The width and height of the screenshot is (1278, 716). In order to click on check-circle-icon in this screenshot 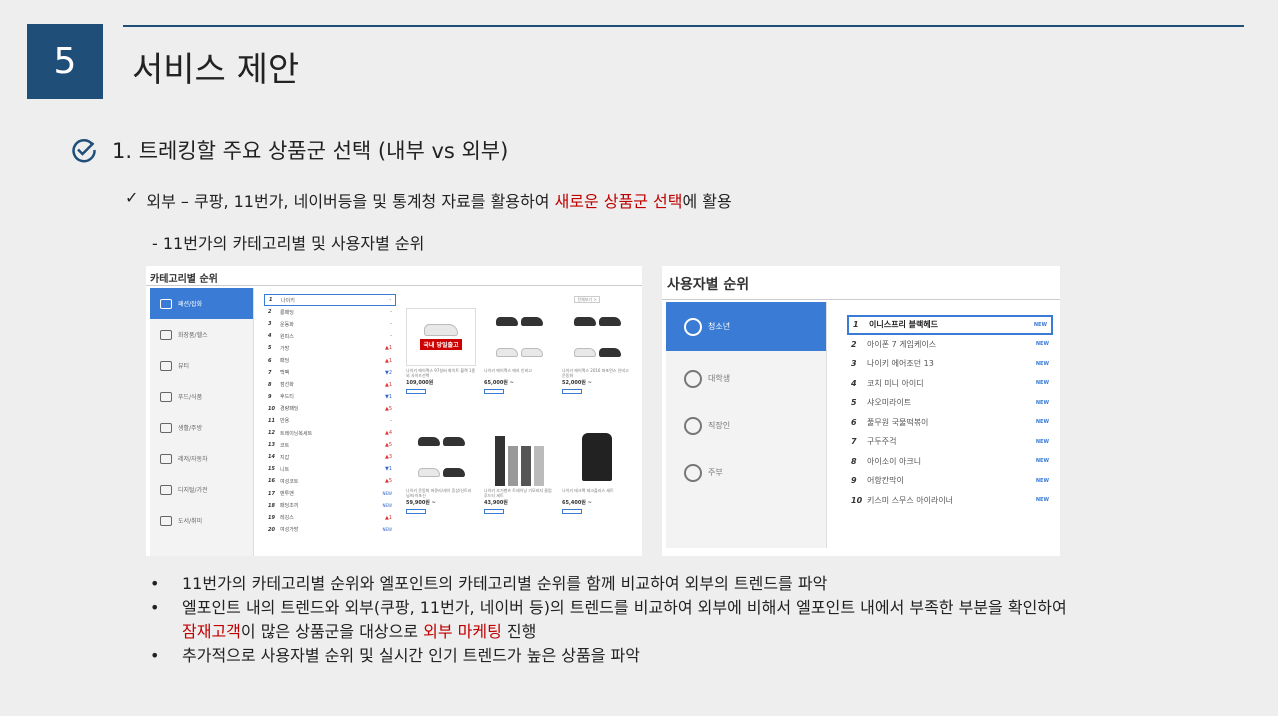, I will do `click(84, 150)`.